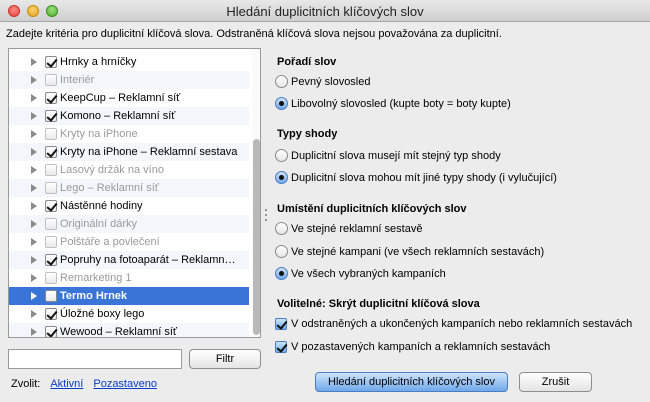  Describe the element at coordinates (411, 382) in the screenshot. I see `find-duplicates-button: Hledání duplicitních klíčových slov` at that location.